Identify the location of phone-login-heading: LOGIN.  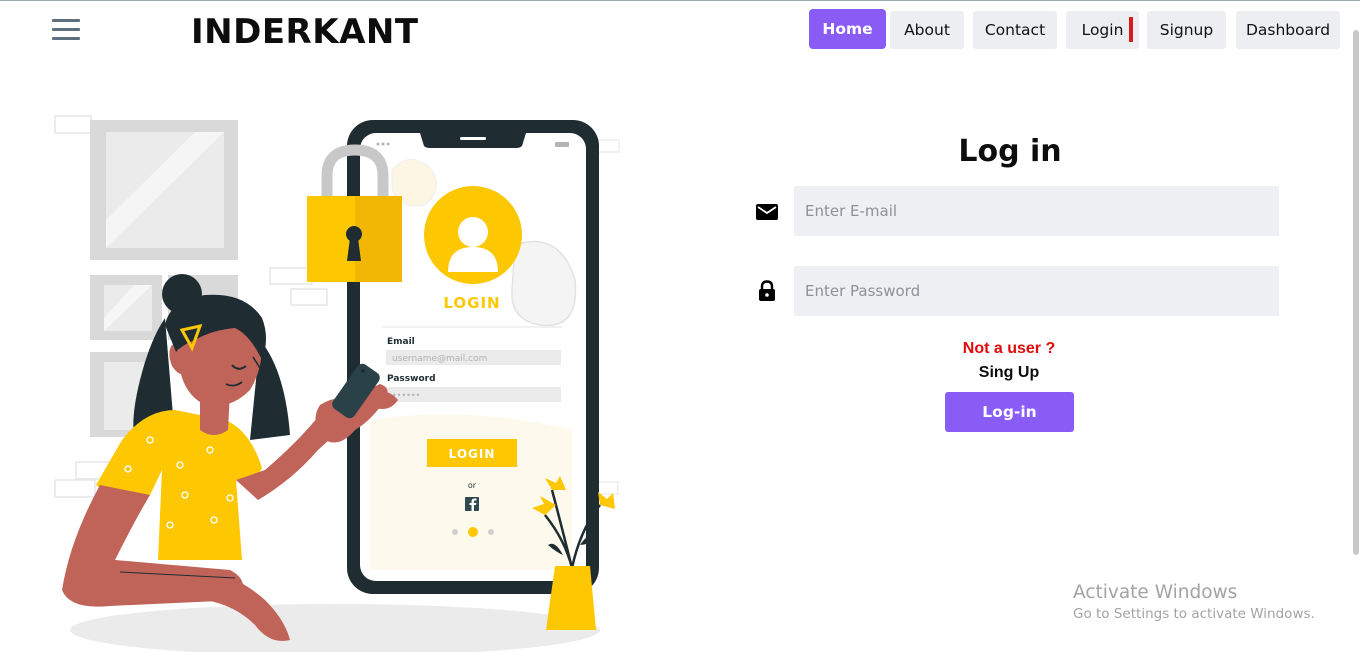
(471, 303).